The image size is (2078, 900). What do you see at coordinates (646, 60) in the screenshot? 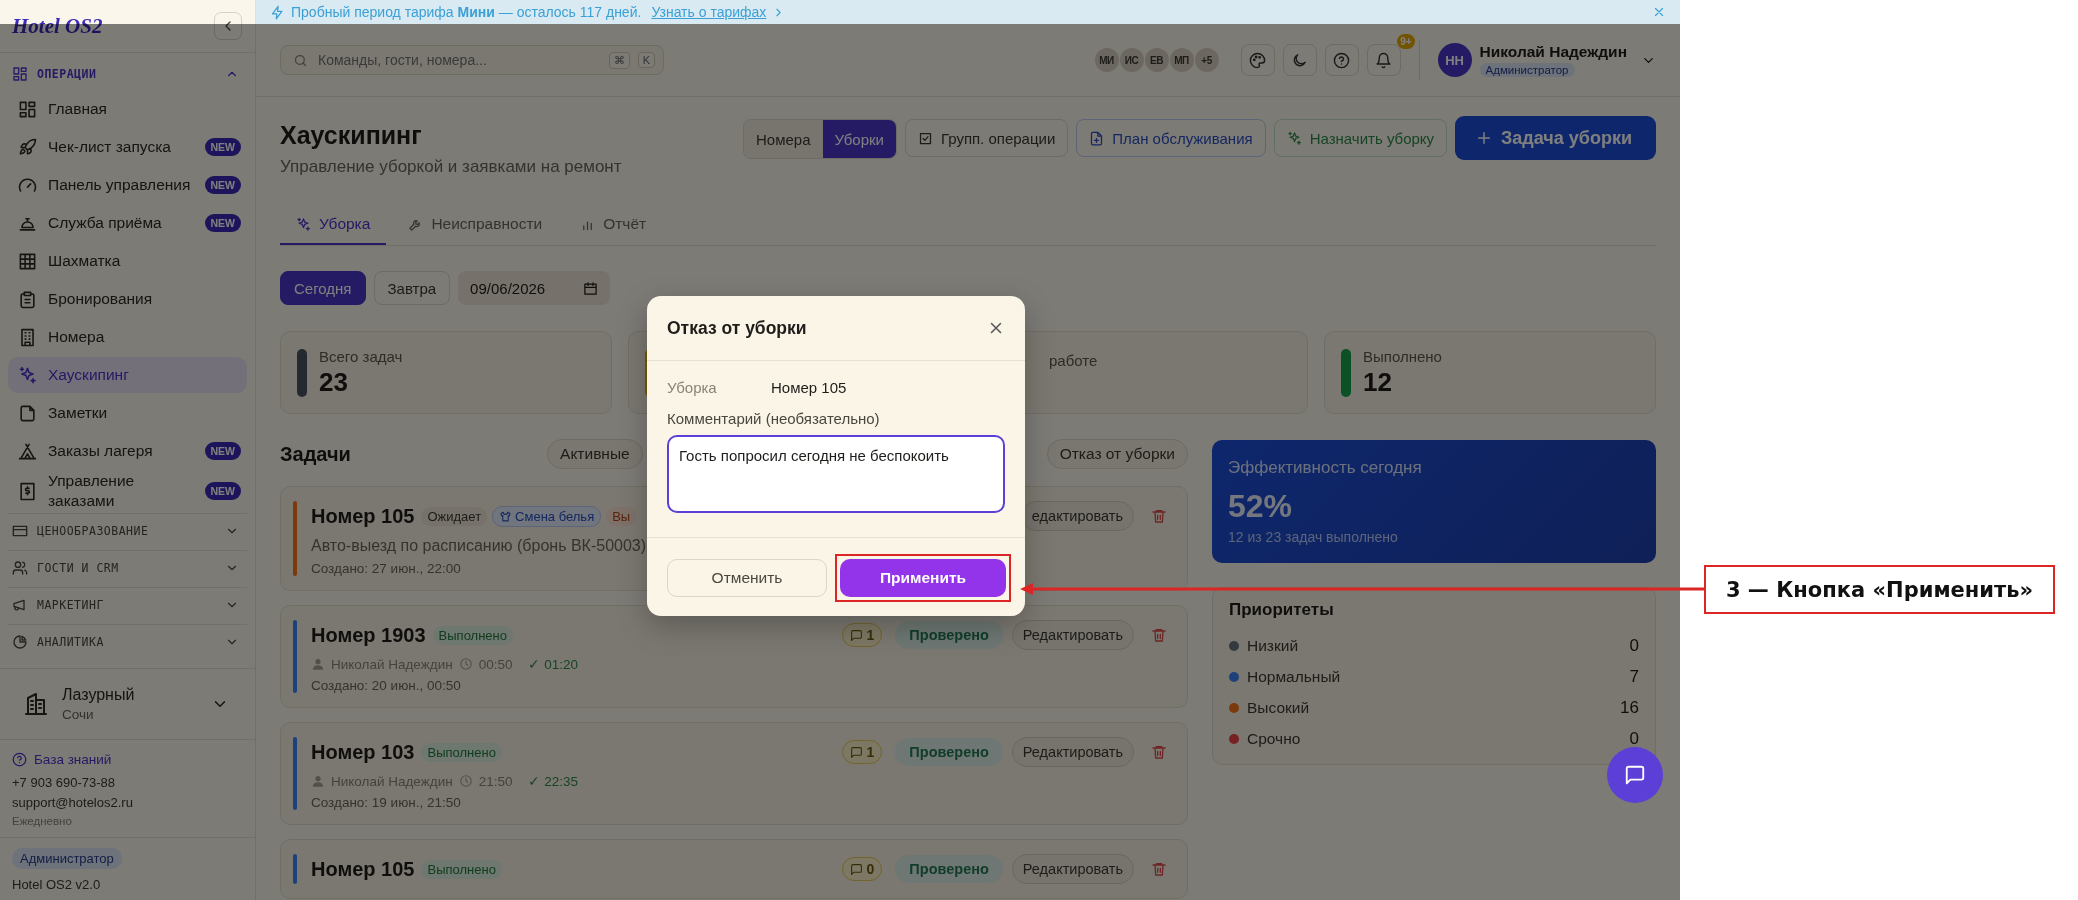
I see `shortcut-key: K` at bounding box center [646, 60].